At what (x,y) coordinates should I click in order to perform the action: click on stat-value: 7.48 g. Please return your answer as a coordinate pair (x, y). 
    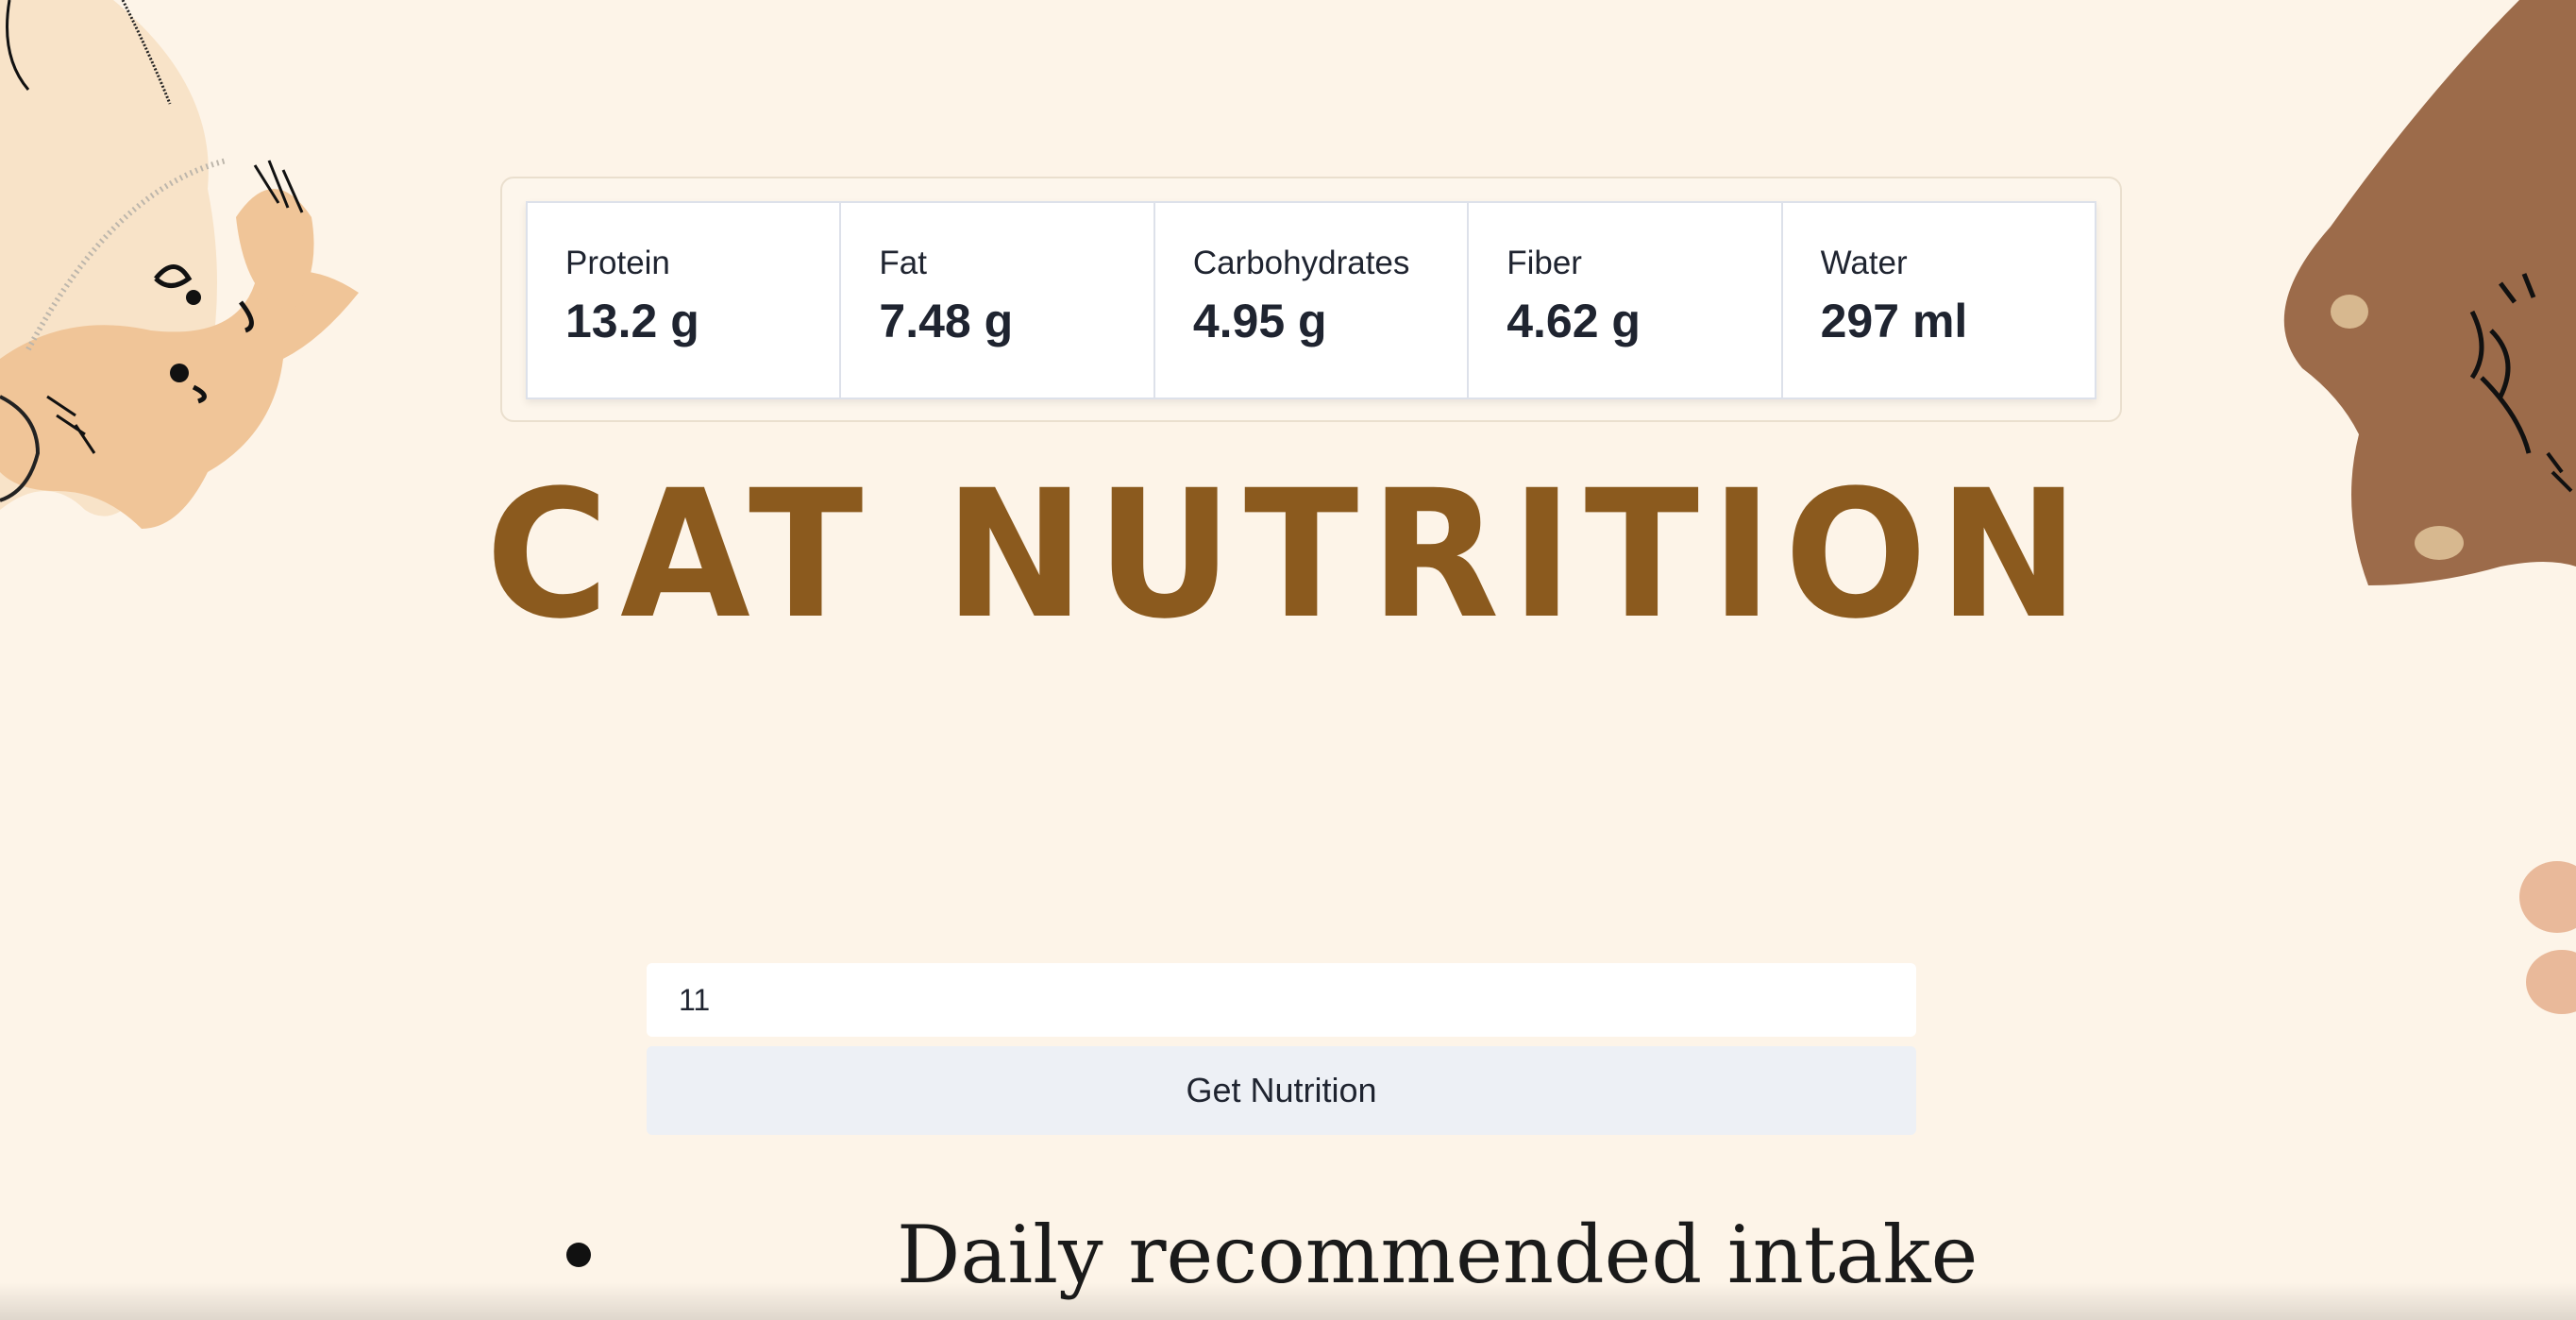
    Looking at the image, I should click on (946, 321).